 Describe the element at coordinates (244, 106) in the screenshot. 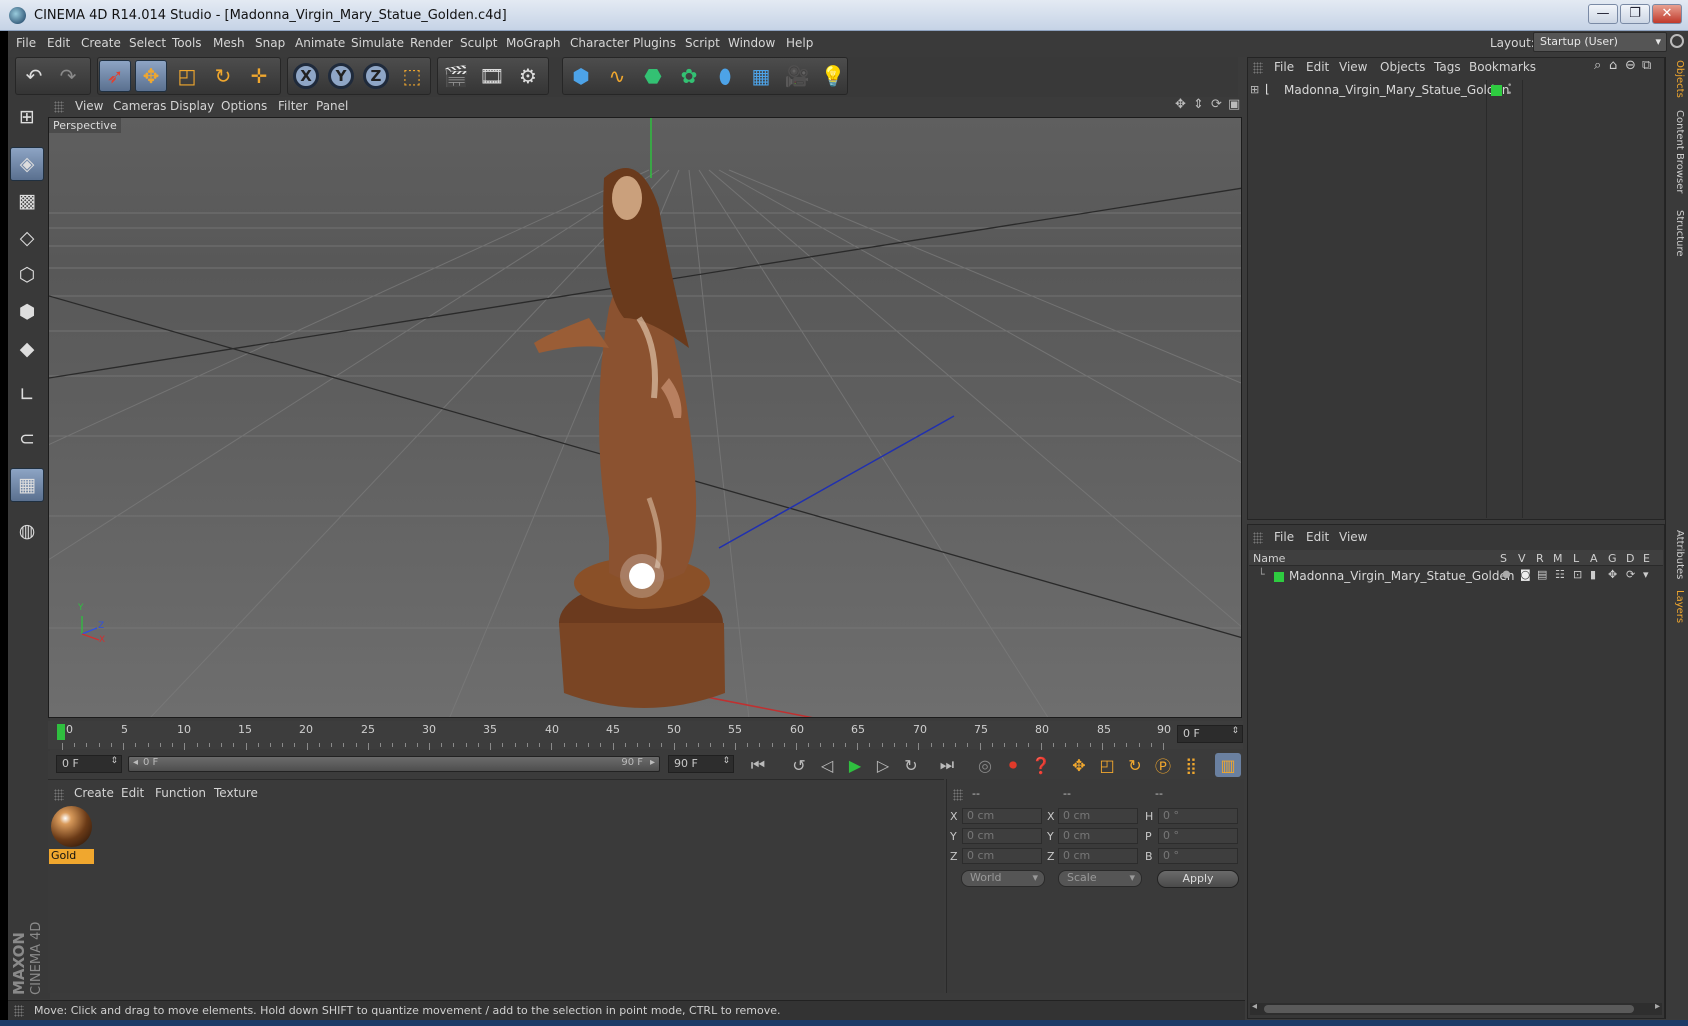

I see `viewport-menu-options: Options` at that location.